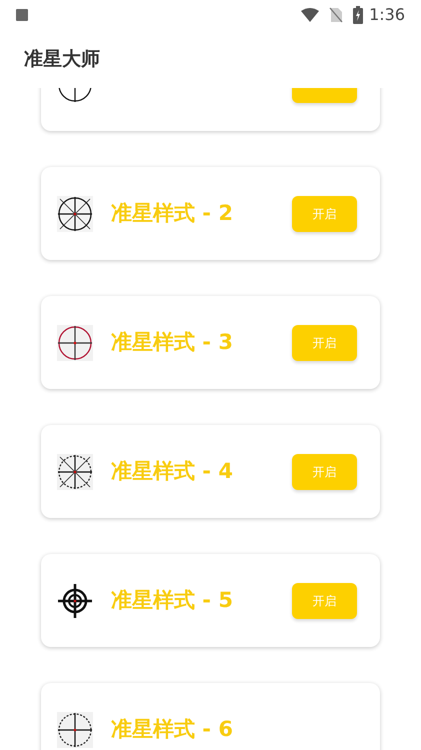 The height and width of the screenshot is (750, 421). Describe the element at coordinates (358, 15) in the screenshot. I see `battery-icon` at that location.